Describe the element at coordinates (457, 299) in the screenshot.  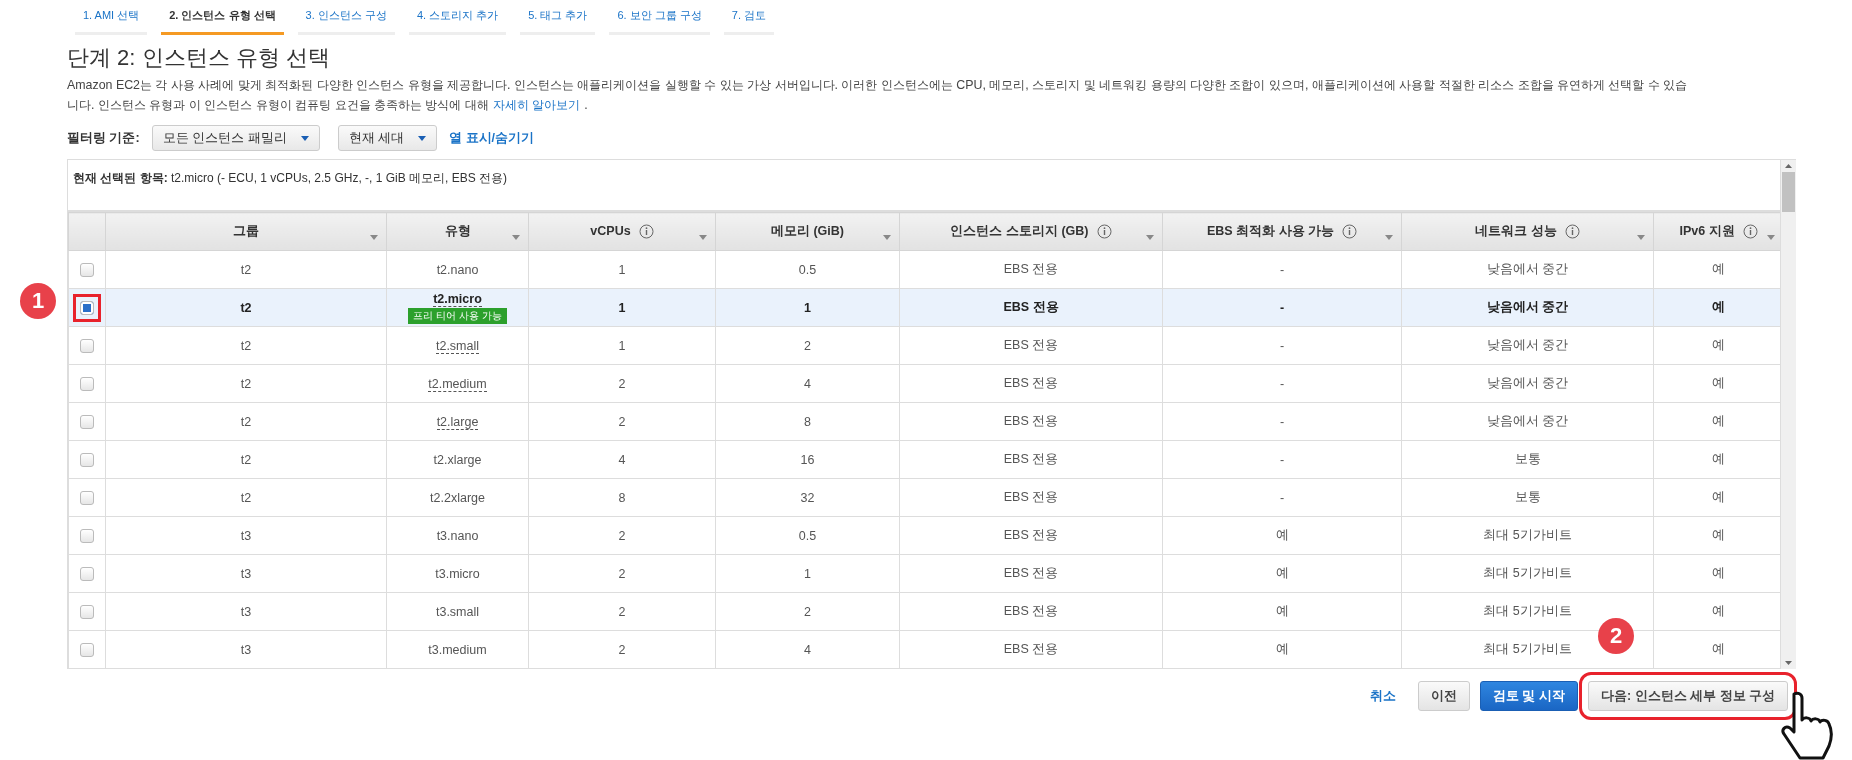
I see `type-text: t2.micro` at that location.